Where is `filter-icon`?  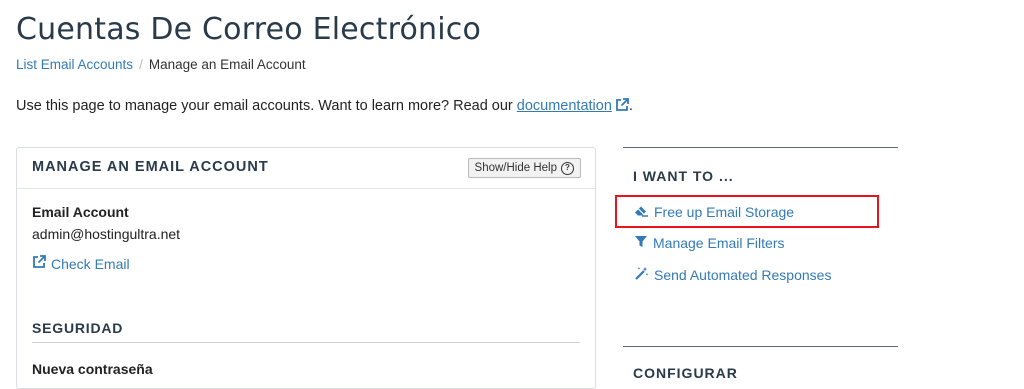
filter-icon is located at coordinates (641, 243).